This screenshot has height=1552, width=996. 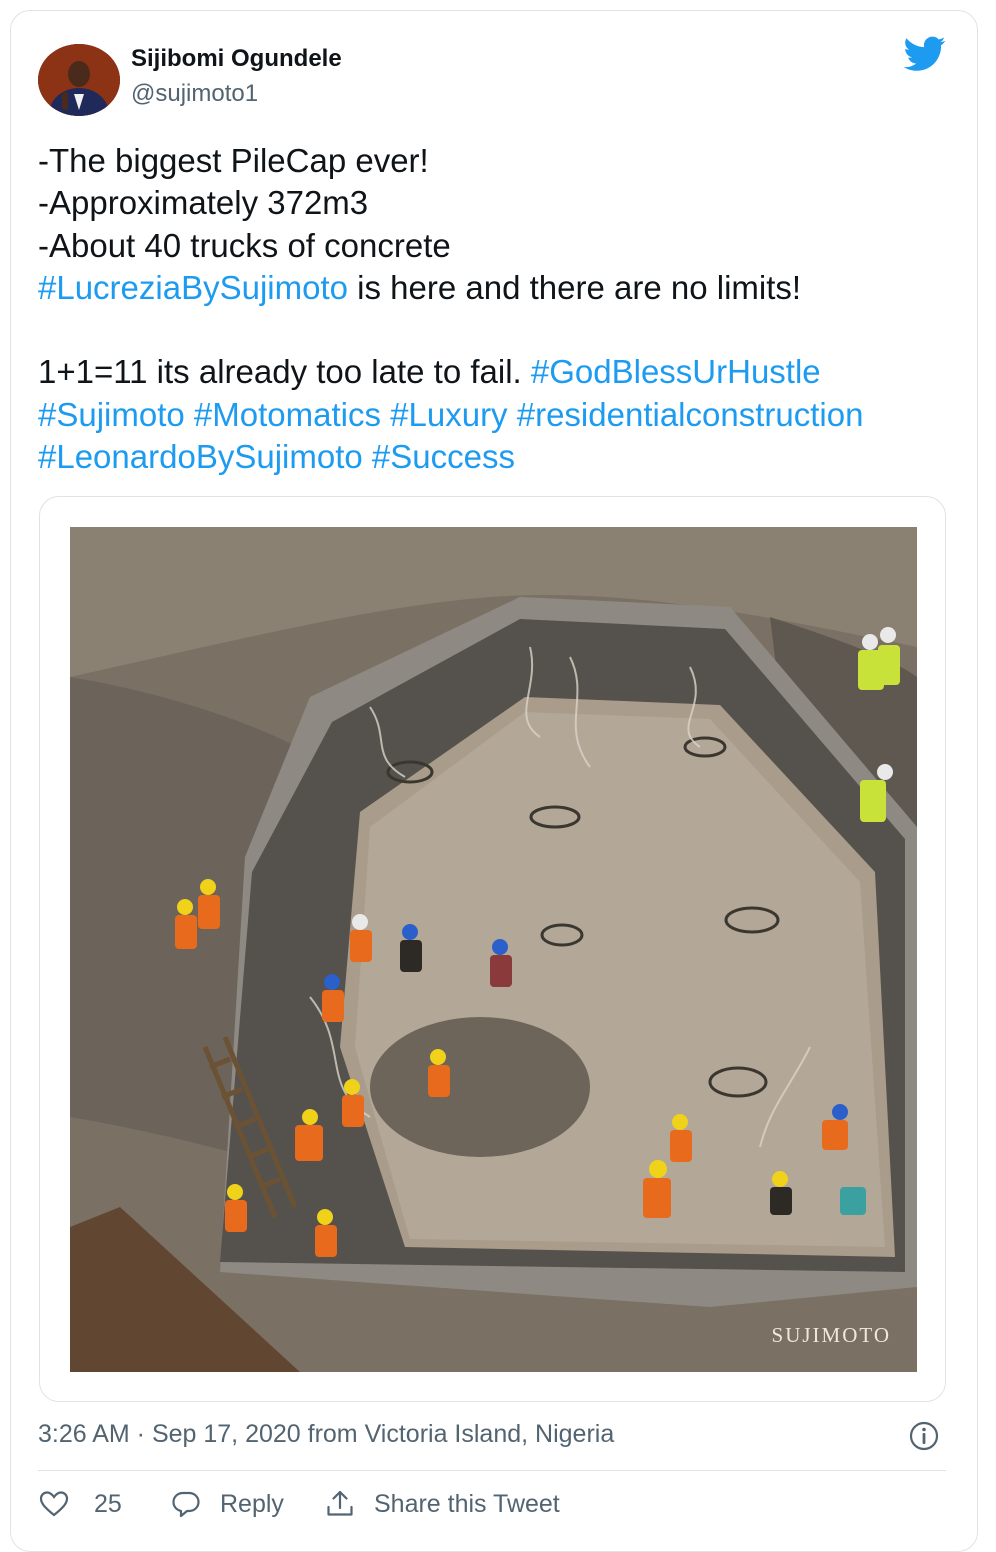 I want to click on like-count: 25, so click(x=108, y=1503).